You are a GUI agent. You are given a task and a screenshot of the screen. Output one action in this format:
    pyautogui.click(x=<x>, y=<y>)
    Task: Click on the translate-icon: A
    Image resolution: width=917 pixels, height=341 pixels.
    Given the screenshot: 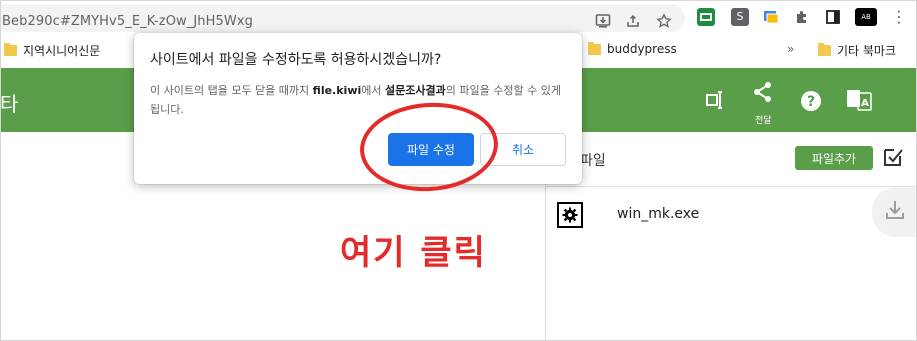 What is the action you would take?
    pyautogui.click(x=859, y=103)
    